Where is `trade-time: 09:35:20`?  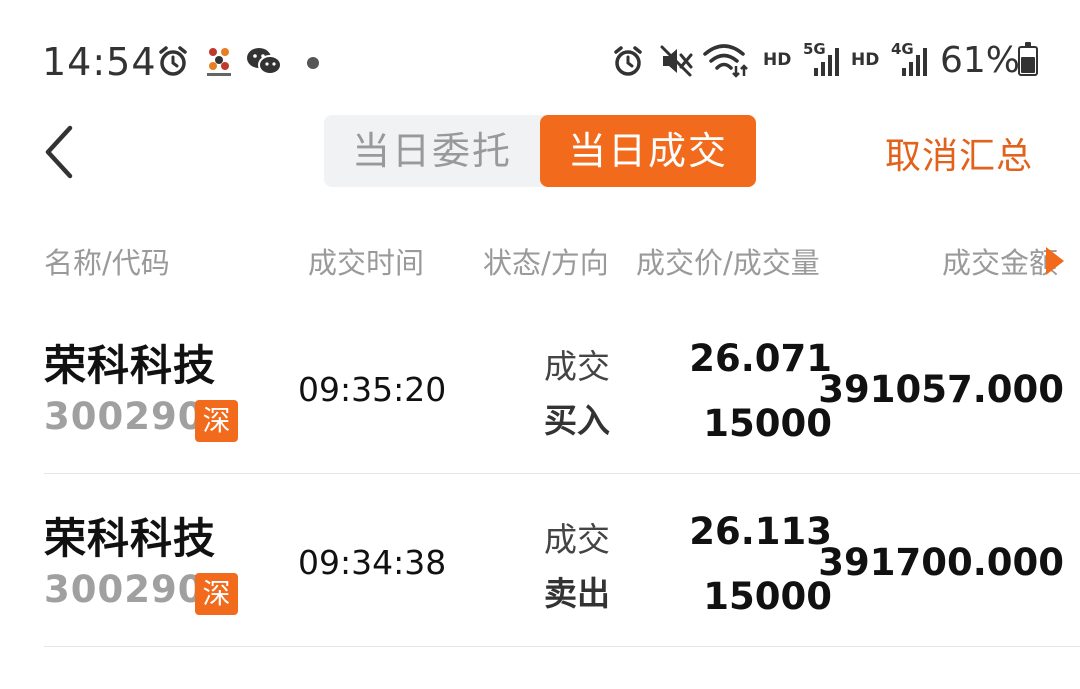 trade-time: 09:35:20 is located at coordinates (372, 389).